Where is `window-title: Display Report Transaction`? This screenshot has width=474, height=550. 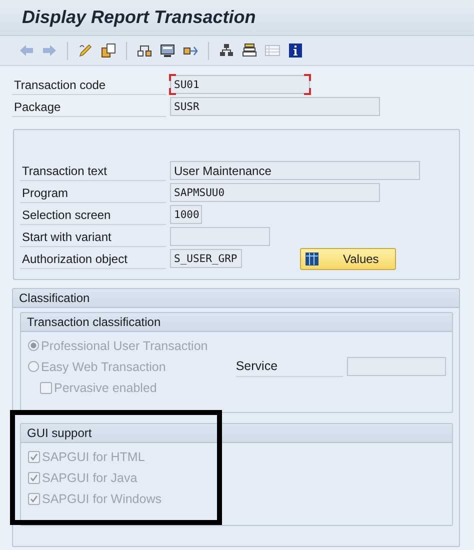
window-title: Display Report Transaction is located at coordinates (139, 17).